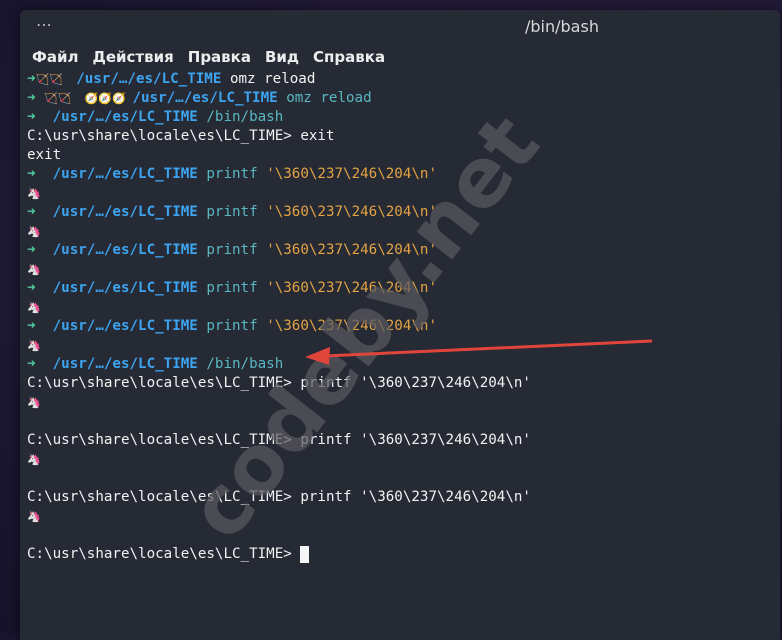 Image resolution: width=782 pixels, height=640 pixels. What do you see at coordinates (479, 352) in the screenshot?
I see `annotation-arrow` at bounding box center [479, 352].